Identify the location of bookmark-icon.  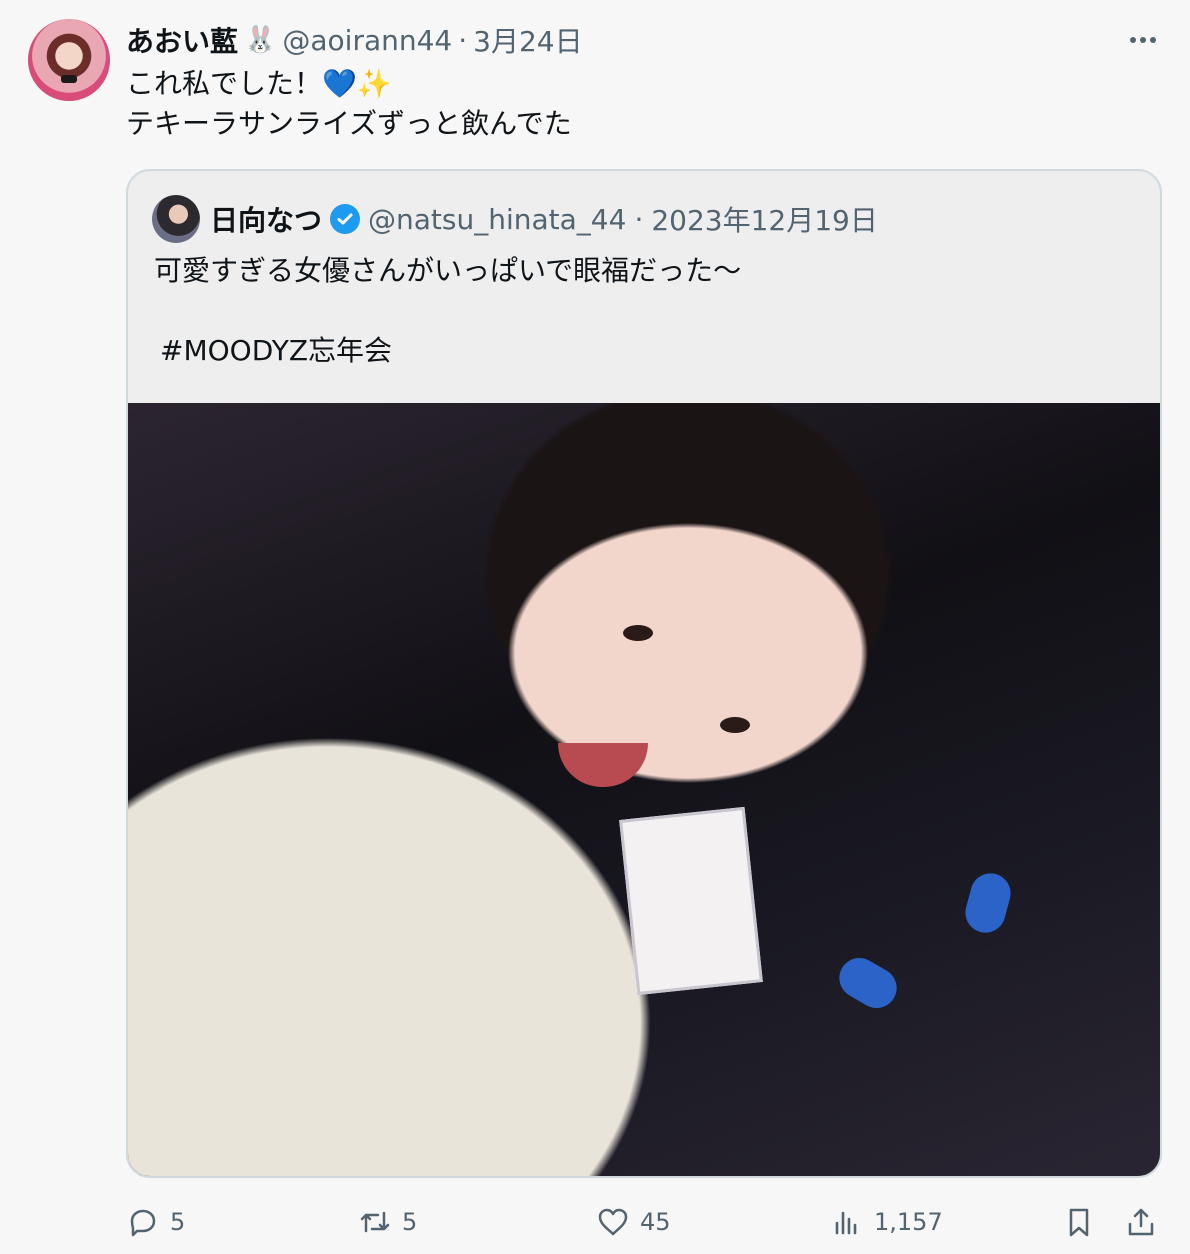
(1079, 1222).